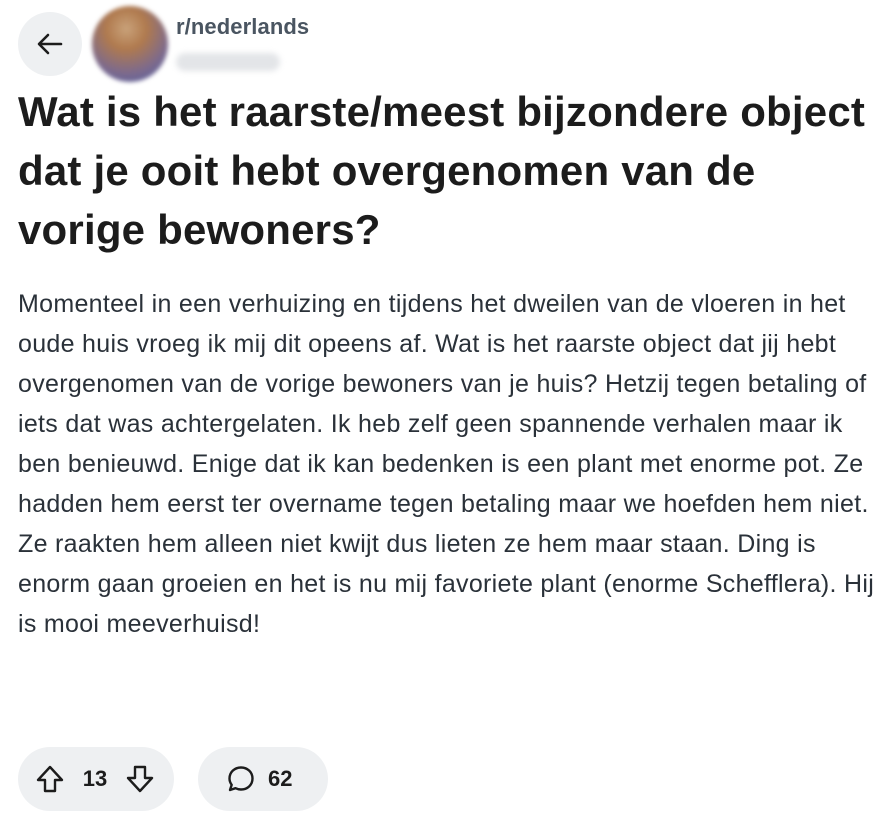 This screenshot has width=886, height=826. I want to click on arrow-up-icon, so click(50, 779).